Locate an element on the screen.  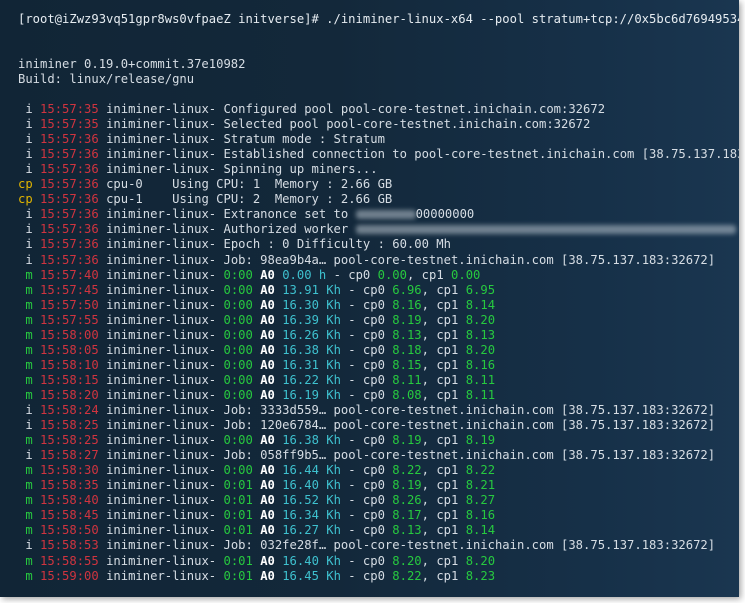
cp0-rate: 6.96 is located at coordinates (407, 289).